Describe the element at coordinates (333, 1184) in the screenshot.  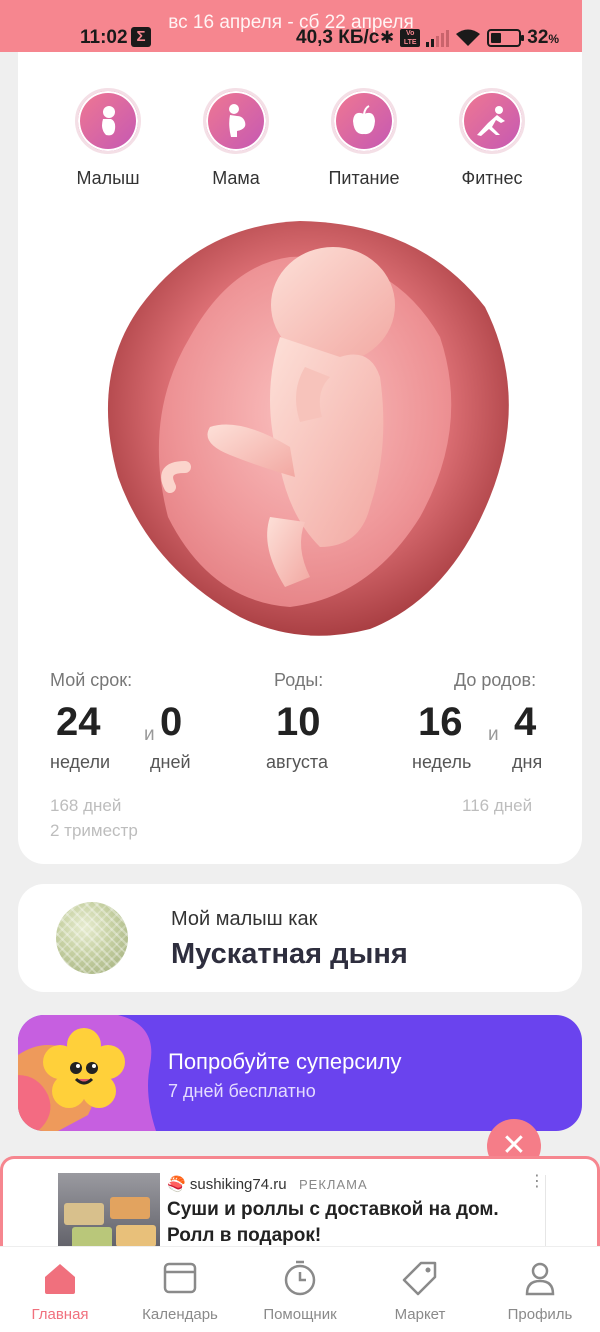
I see `ad-label: РЕКЛАМА` at that location.